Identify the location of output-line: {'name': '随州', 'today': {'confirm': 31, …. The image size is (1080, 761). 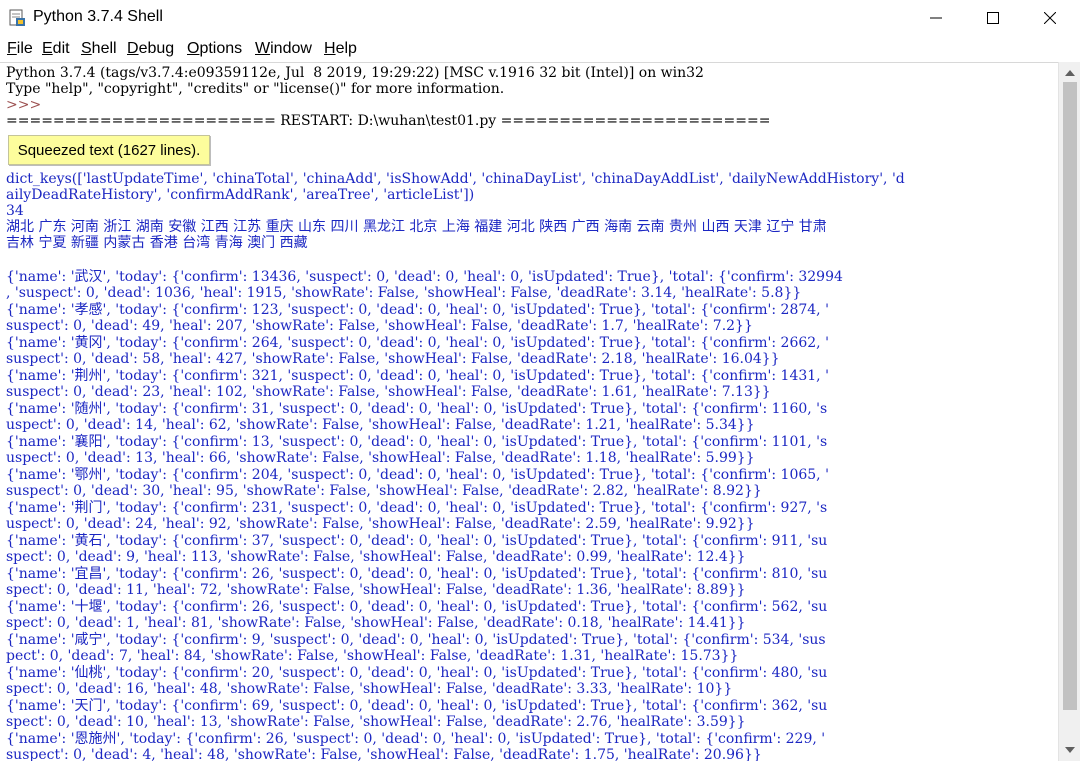
(417, 409).